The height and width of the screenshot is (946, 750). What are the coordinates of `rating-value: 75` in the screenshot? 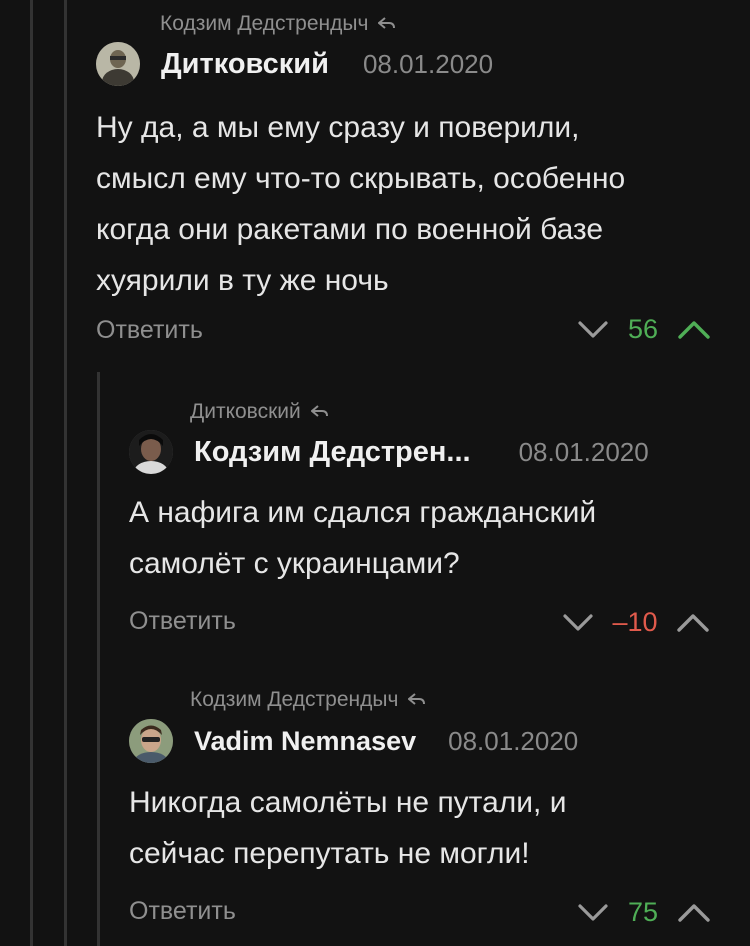 It's located at (643, 912).